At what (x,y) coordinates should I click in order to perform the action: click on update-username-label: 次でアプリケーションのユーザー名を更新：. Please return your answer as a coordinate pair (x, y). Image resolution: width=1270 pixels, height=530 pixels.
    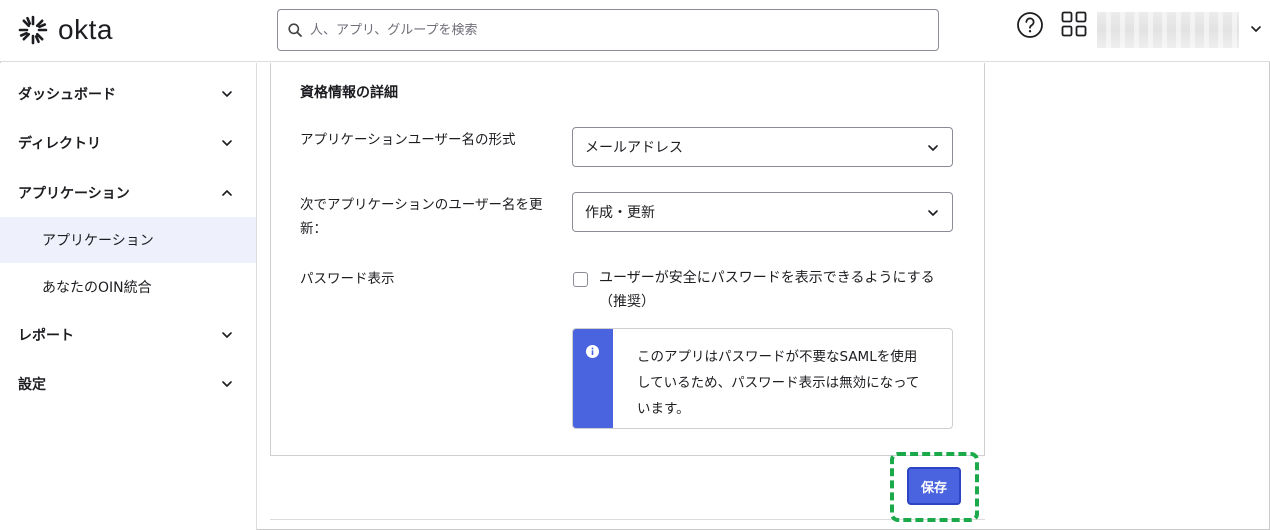
    Looking at the image, I should click on (421, 217).